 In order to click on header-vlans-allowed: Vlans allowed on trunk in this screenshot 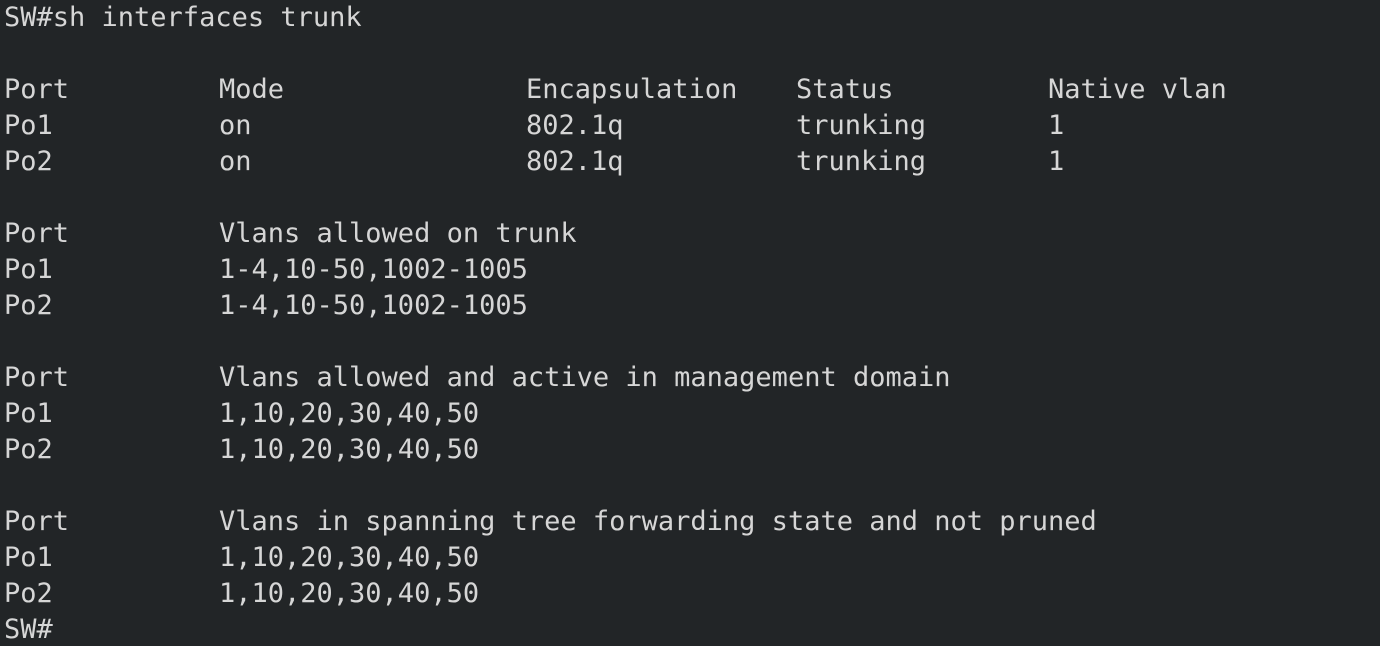, I will do `click(398, 233)`.